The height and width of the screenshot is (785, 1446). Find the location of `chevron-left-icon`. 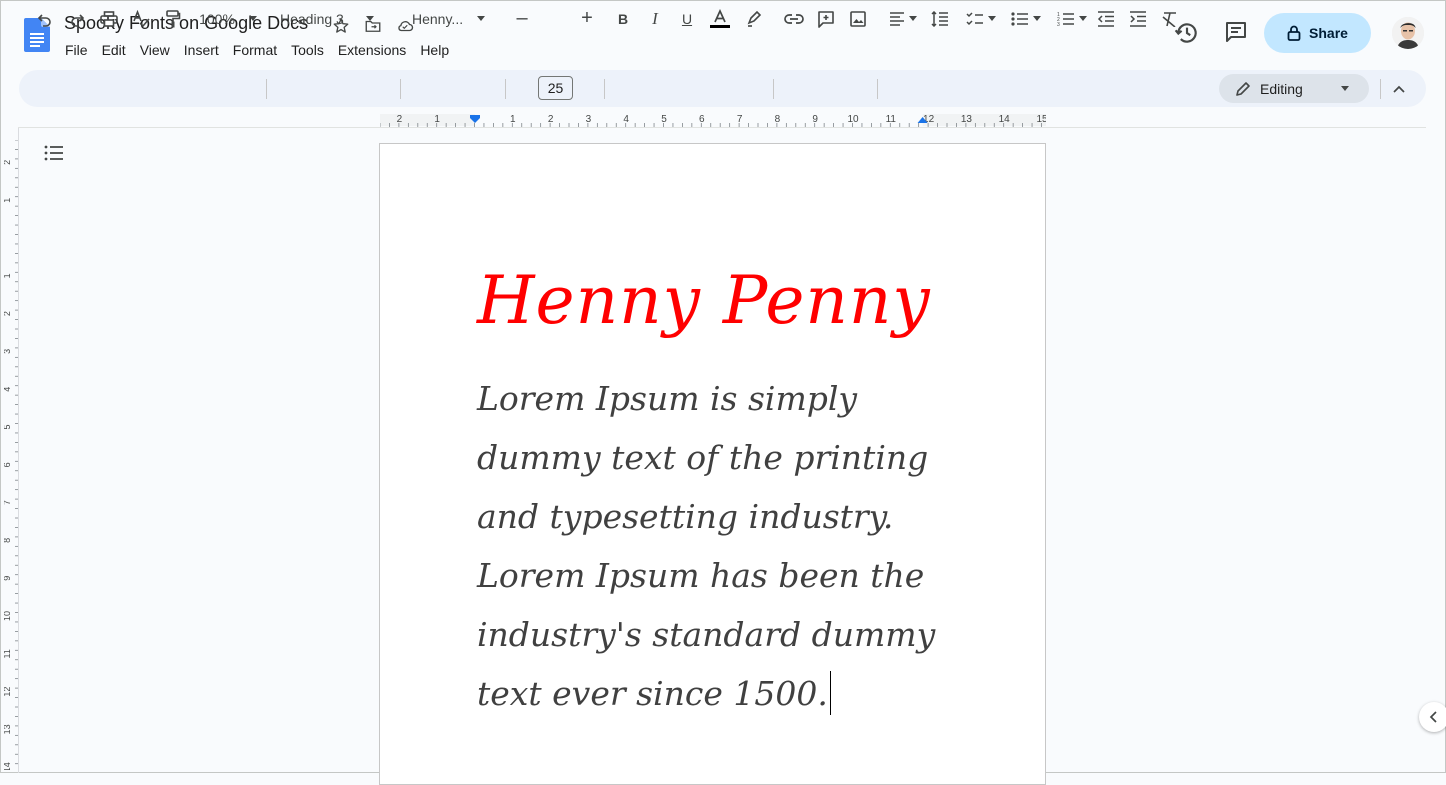

chevron-left-icon is located at coordinates (1433, 717).